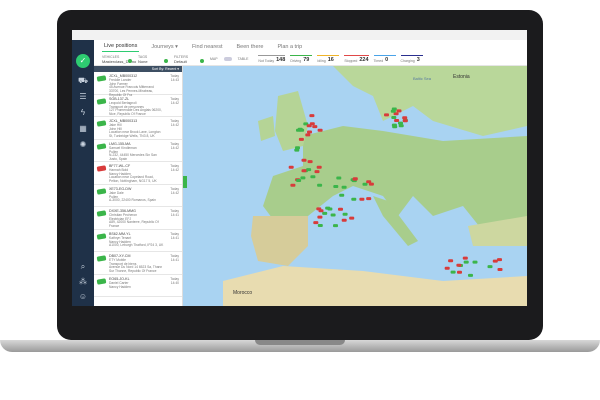 This screenshot has width=600, height=400. What do you see at coordinates (83, 113) in the screenshot?
I see `energy-icon: ϟ` at bounding box center [83, 113].